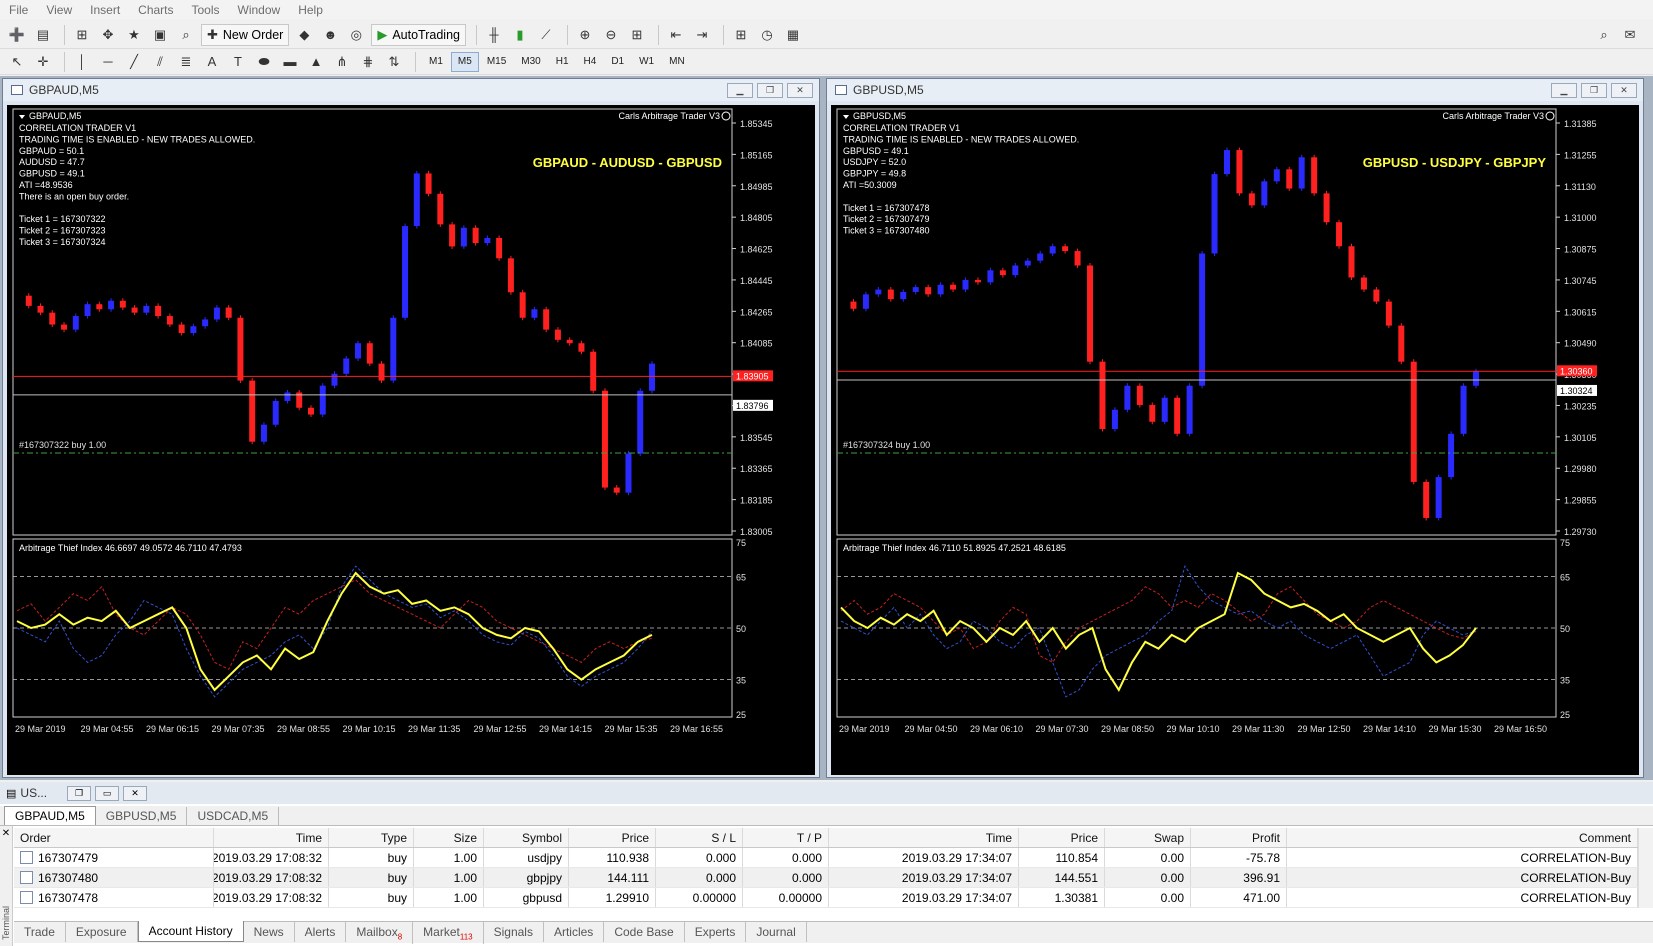  Describe the element at coordinates (233, 816) in the screenshot. I see `chart-tab: USDCAD,M5` at that location.